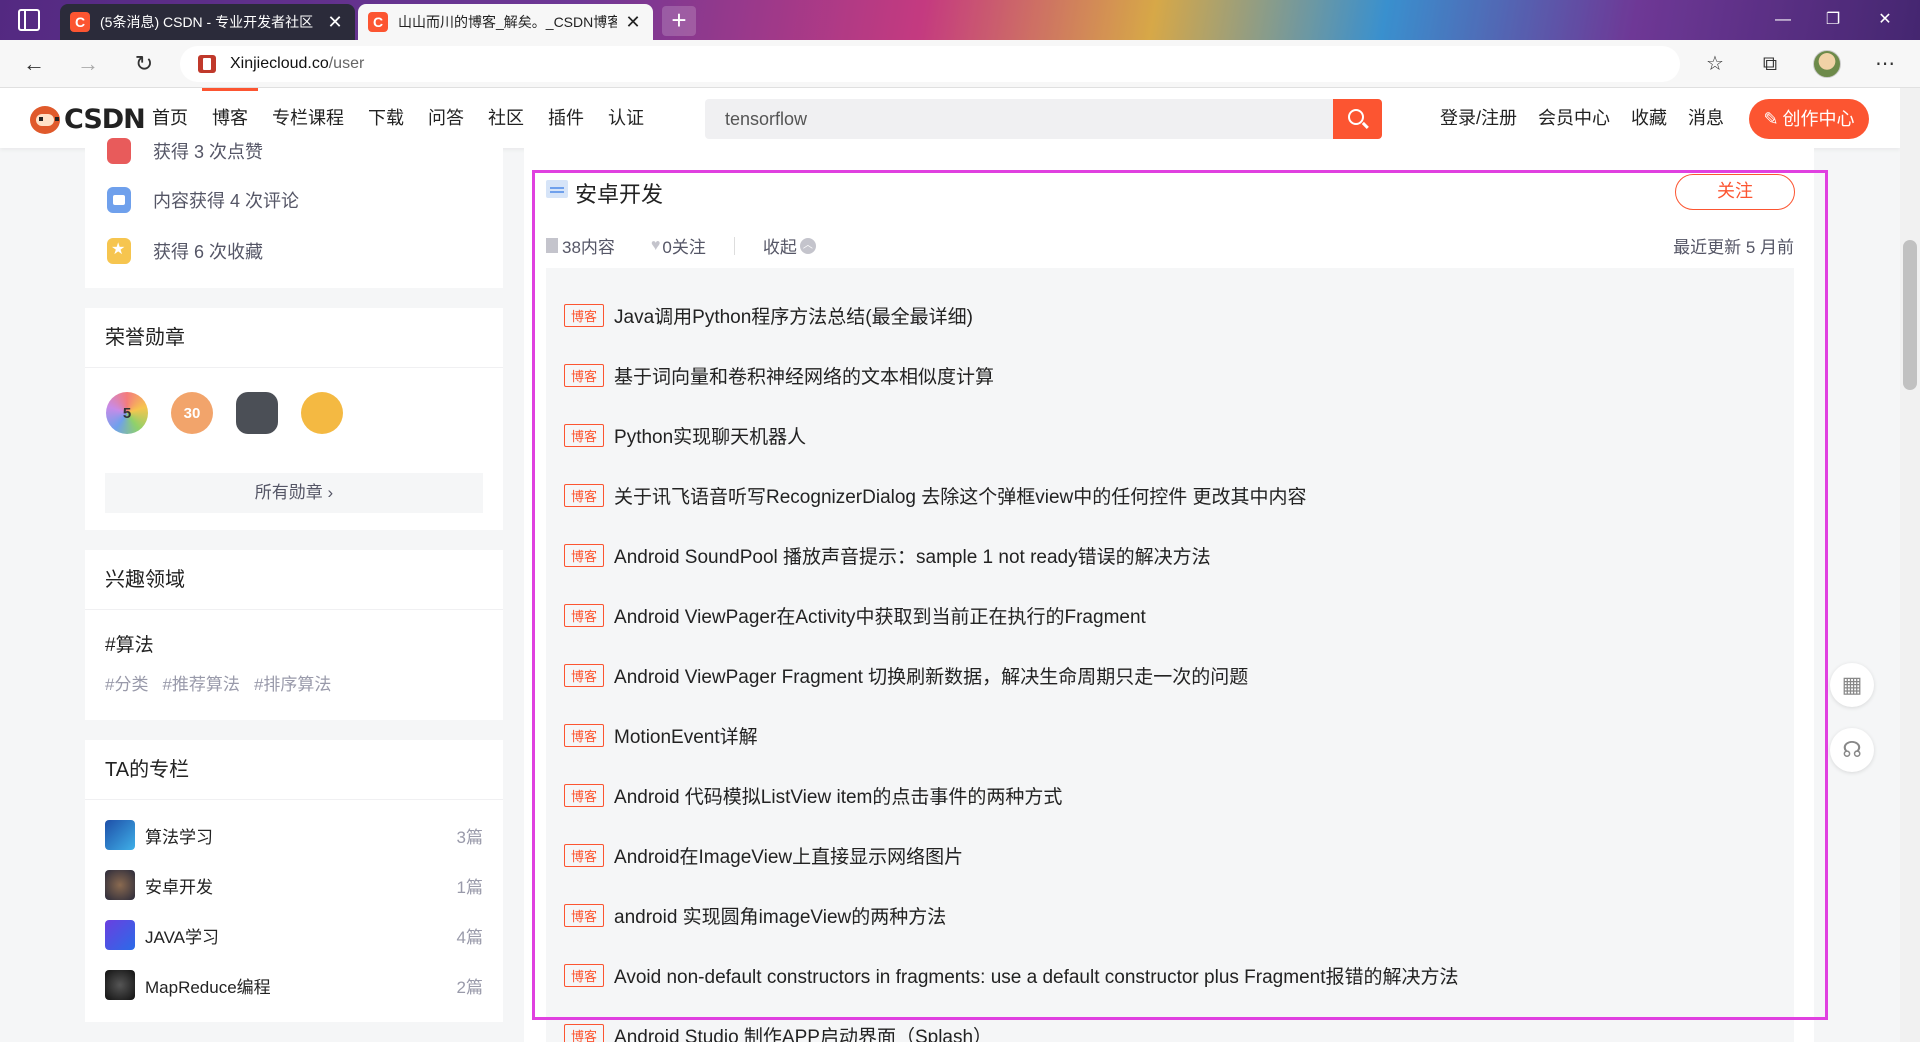  What do you see at coordinates (386, 118) in the screenshot?
I see `nav-download: 下载` at bounding box center [386, 118].